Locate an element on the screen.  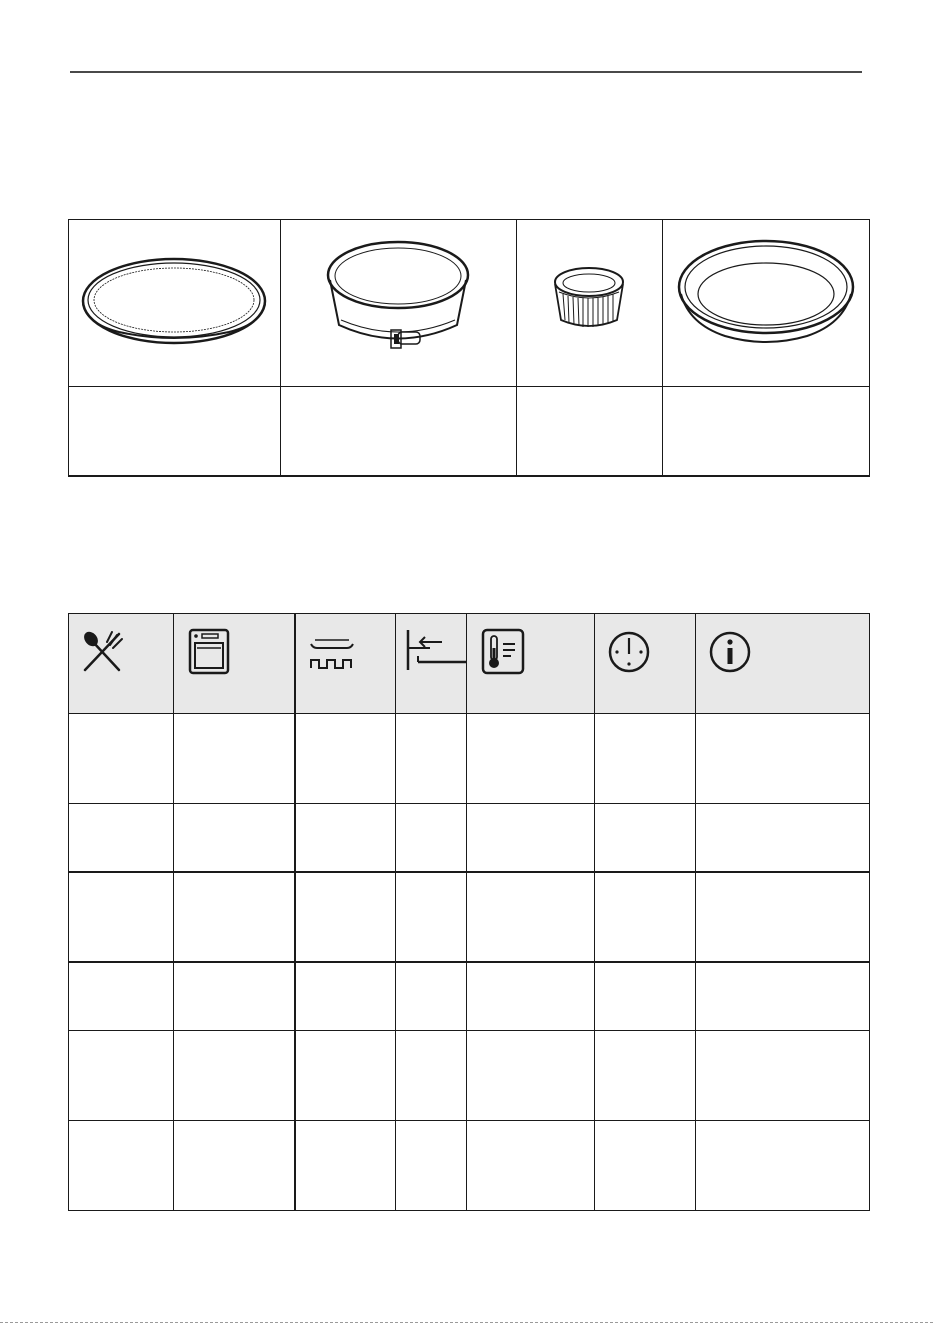
time-icon is located at coordinates (629, 652).